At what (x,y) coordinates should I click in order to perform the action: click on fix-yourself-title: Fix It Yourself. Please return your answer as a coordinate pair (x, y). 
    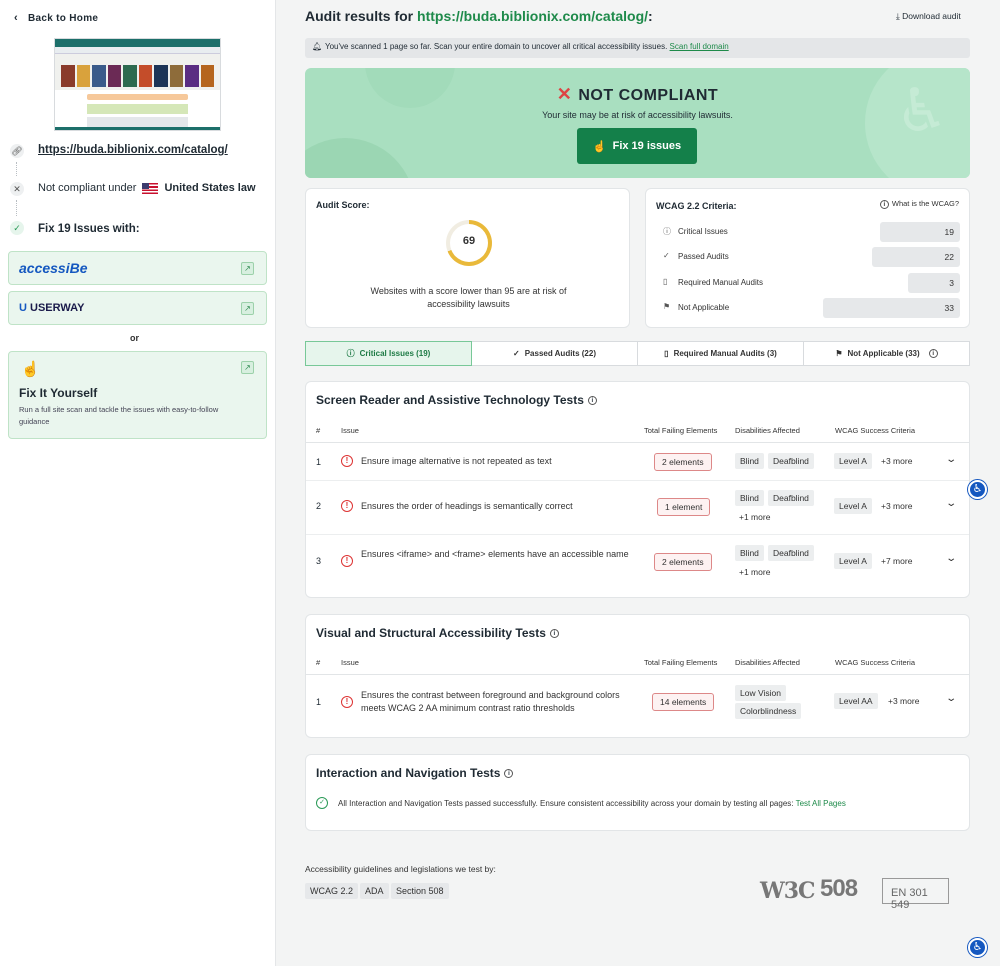
    Looking at the image, I should click on (58, 393).